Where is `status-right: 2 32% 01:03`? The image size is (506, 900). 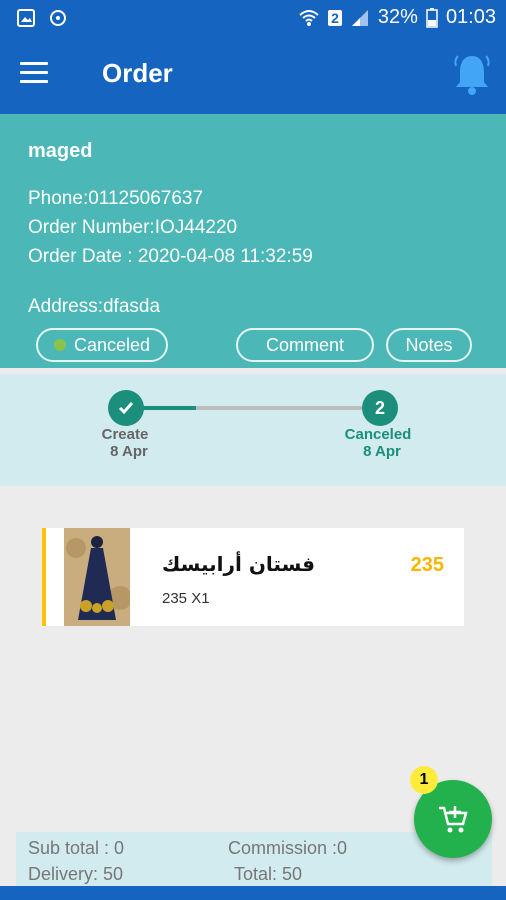 status-right: 2 32% 01:03 is located at coordinates (397, 17).